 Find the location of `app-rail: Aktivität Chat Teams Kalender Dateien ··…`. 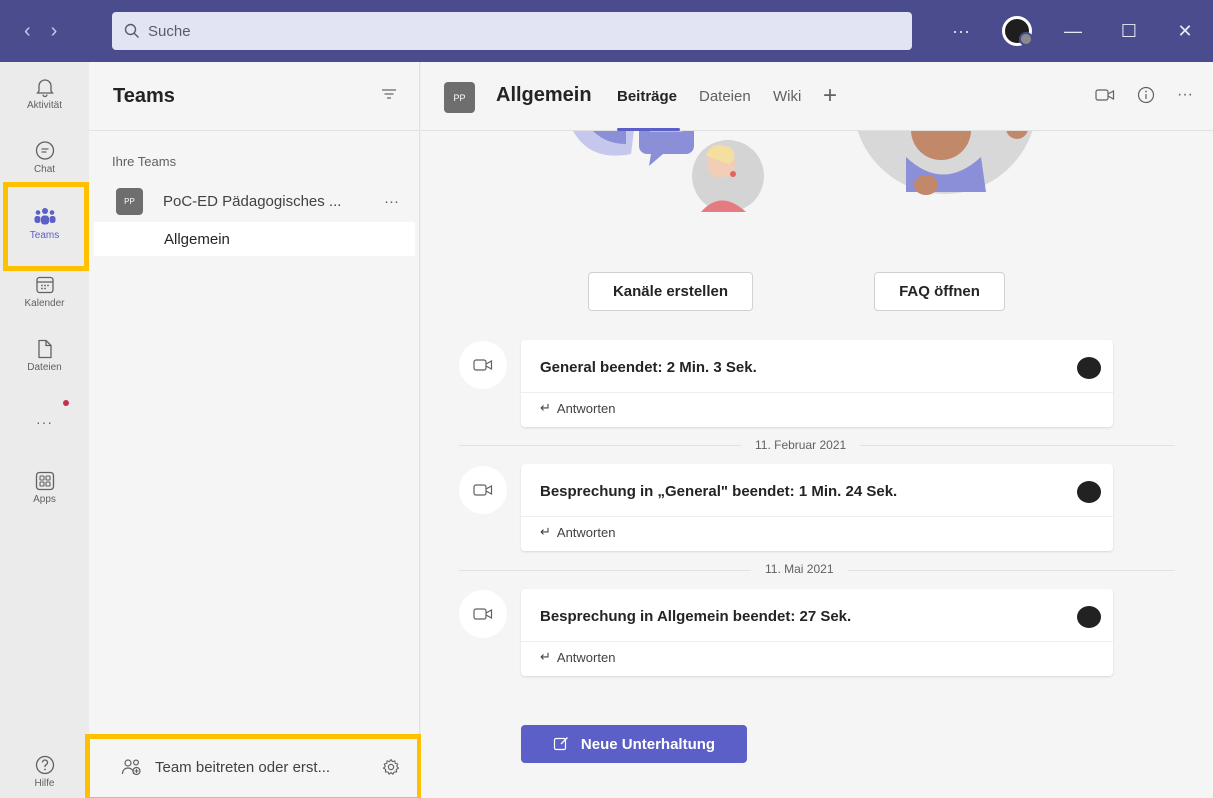

app-rail: Aktivität Chat Teams Kalender Dateien ··… is located at coordinates (44, 430).